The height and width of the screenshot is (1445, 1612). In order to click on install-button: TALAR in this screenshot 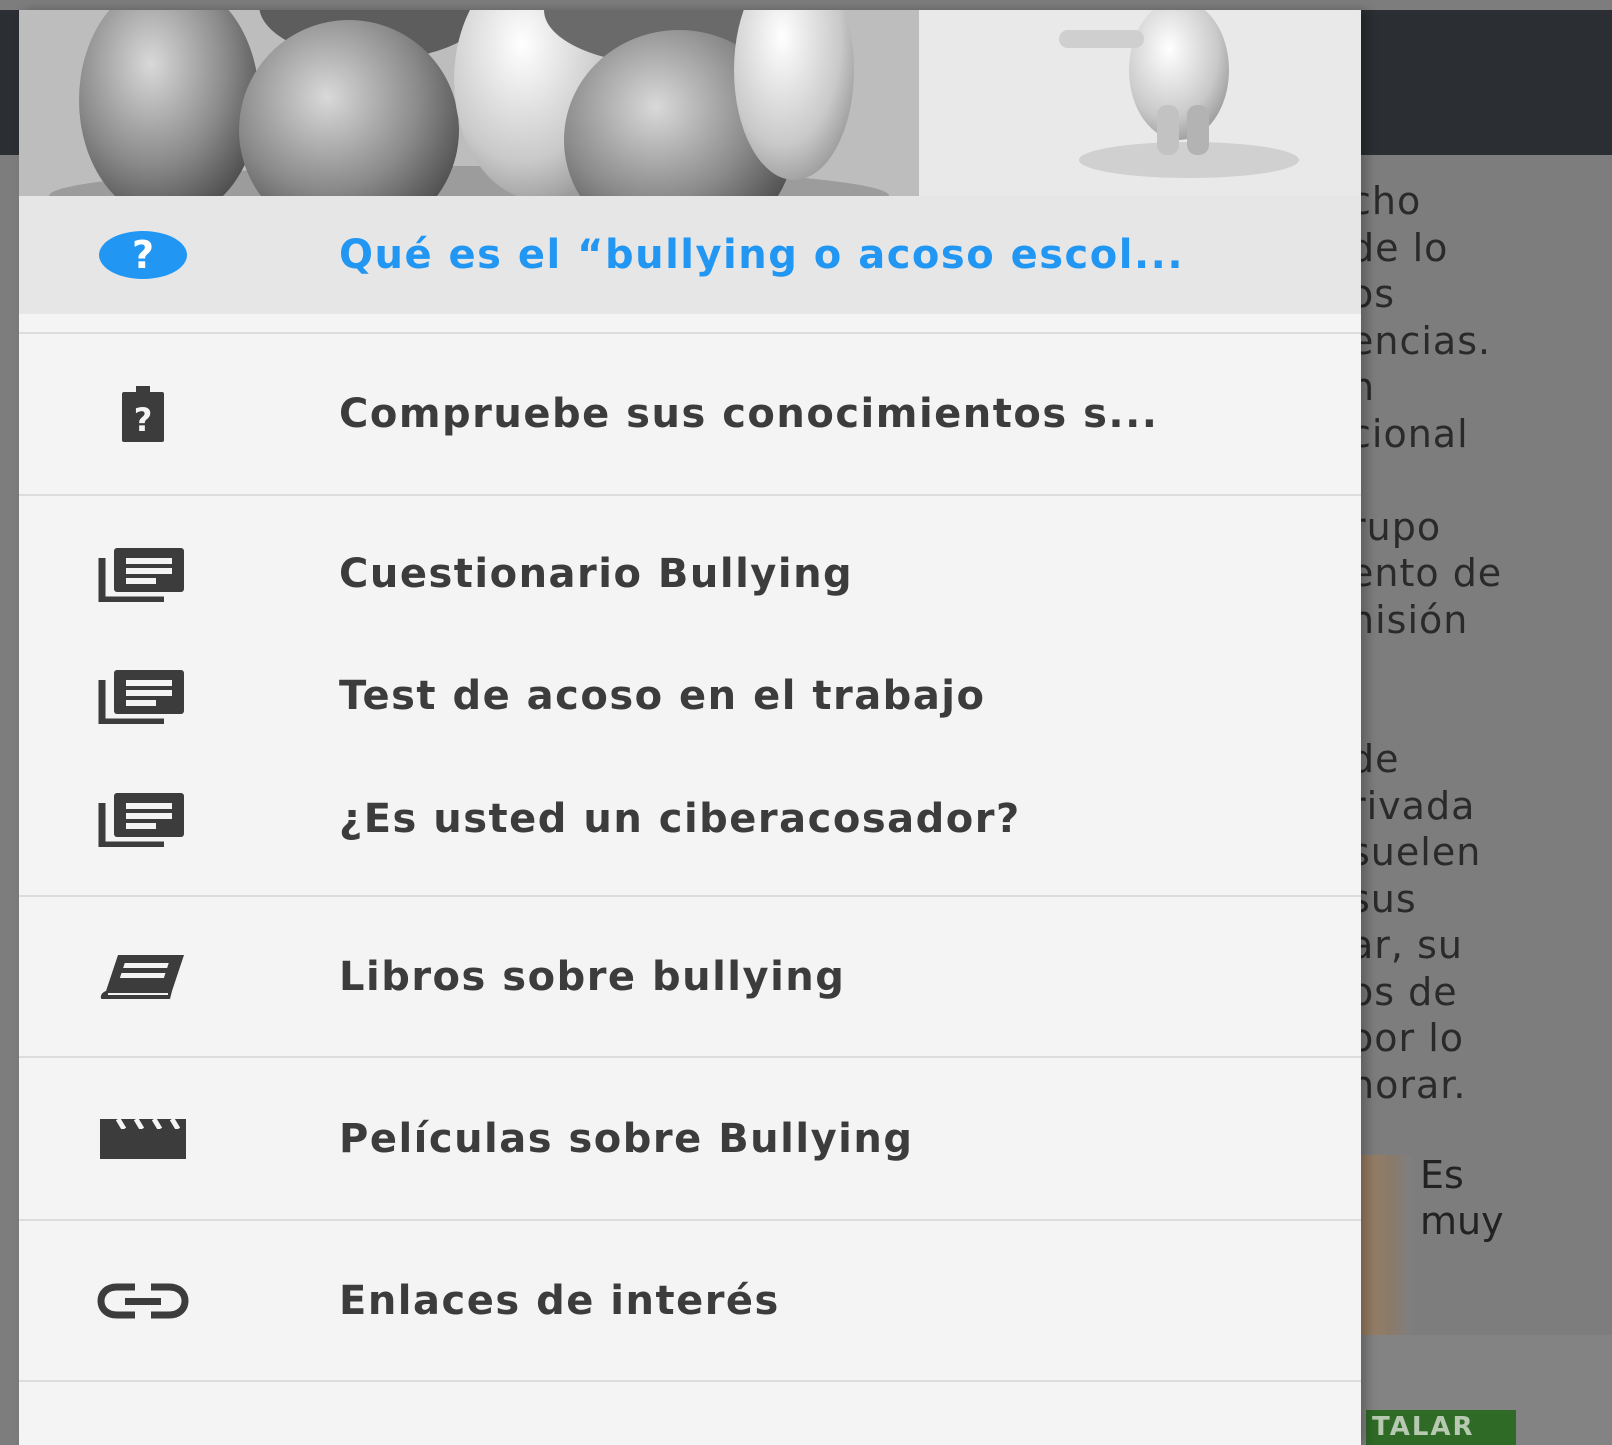, I will do `click(1441, 1427)`.